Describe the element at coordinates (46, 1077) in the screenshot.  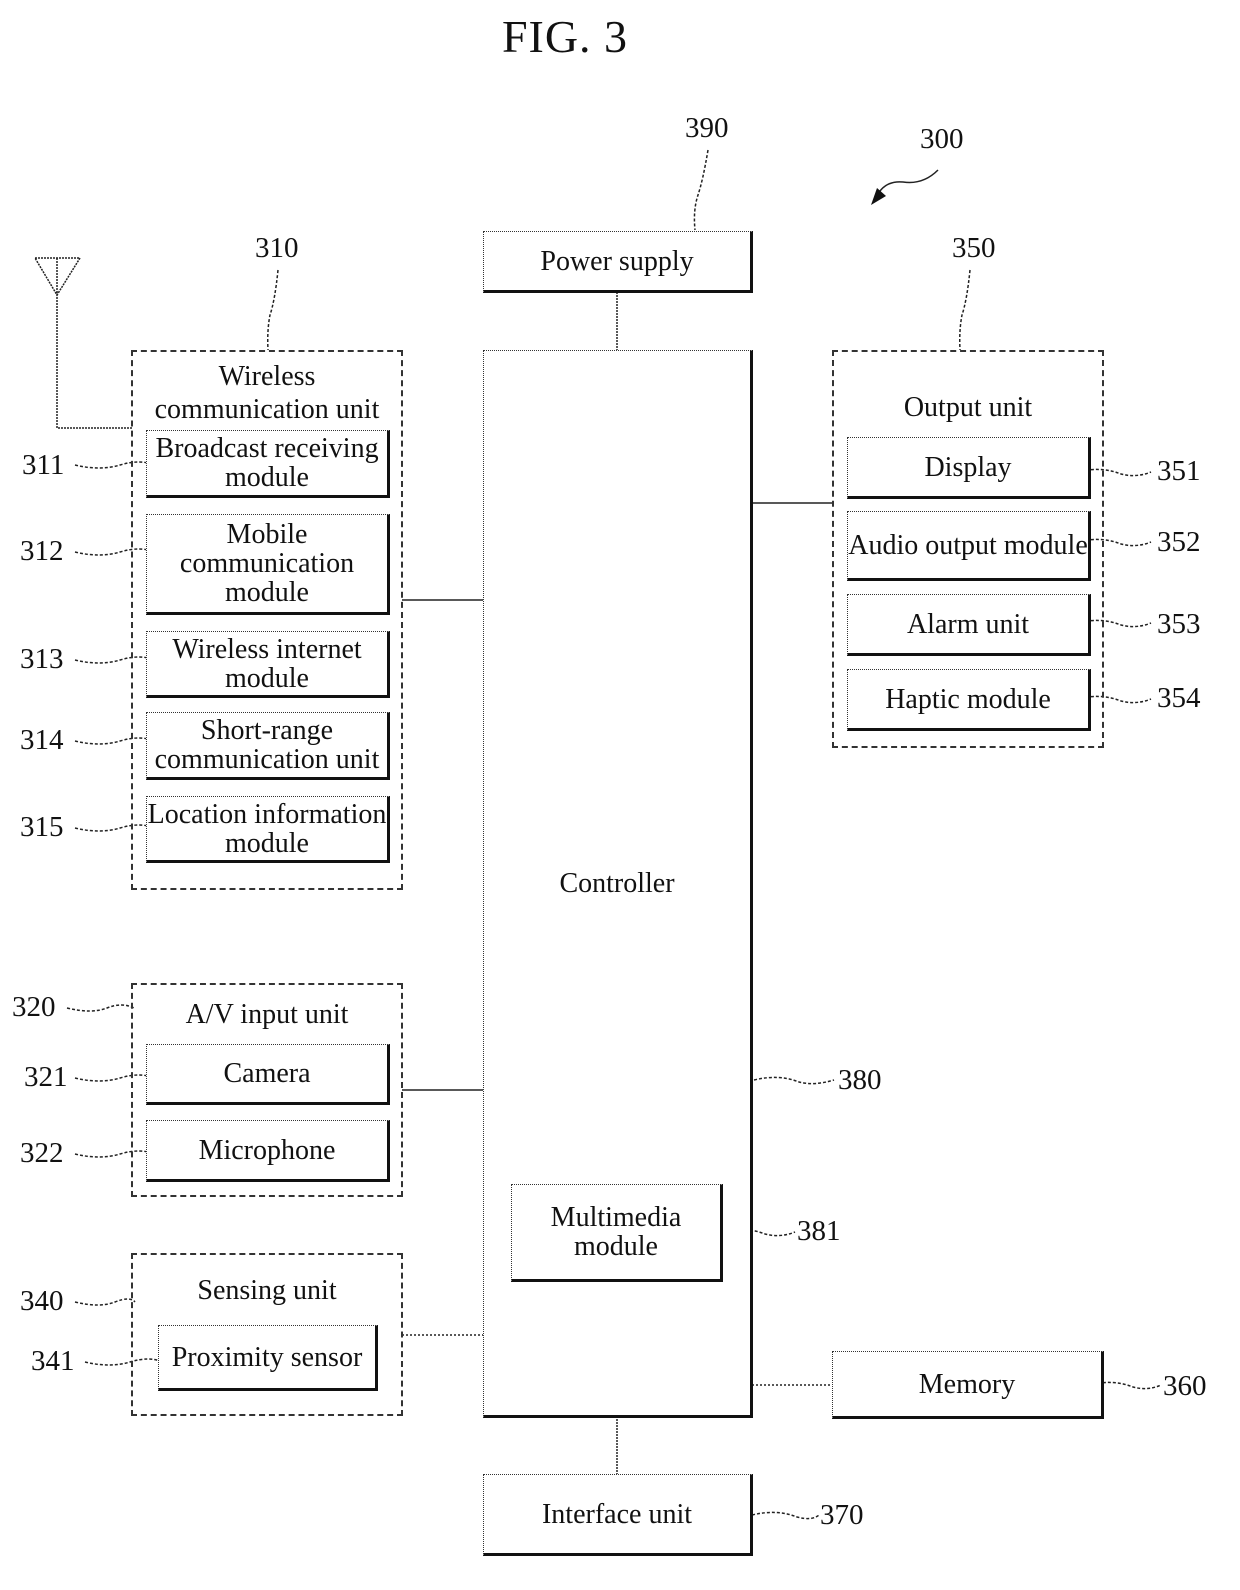
I see `ref-321: 321` at that location.